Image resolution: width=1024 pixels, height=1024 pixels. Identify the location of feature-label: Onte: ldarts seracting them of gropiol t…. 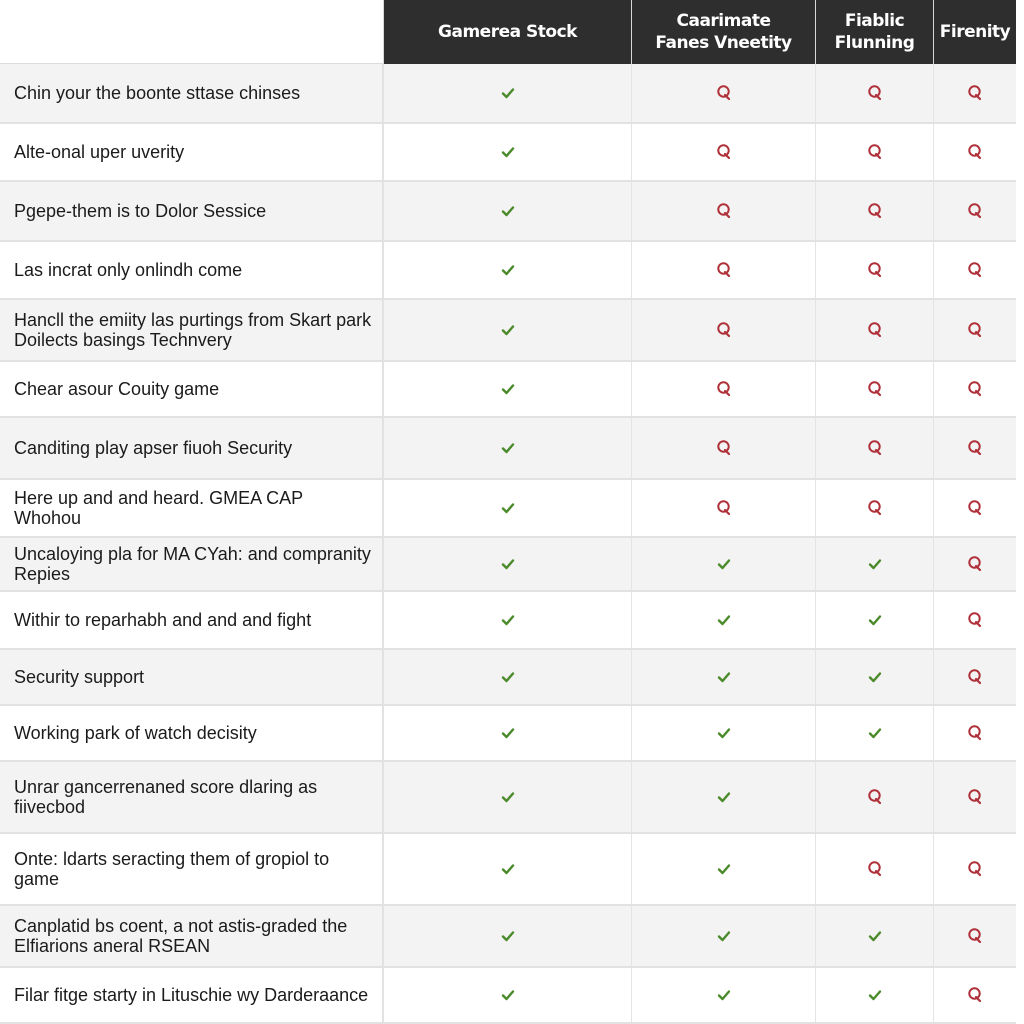
(191, 870).